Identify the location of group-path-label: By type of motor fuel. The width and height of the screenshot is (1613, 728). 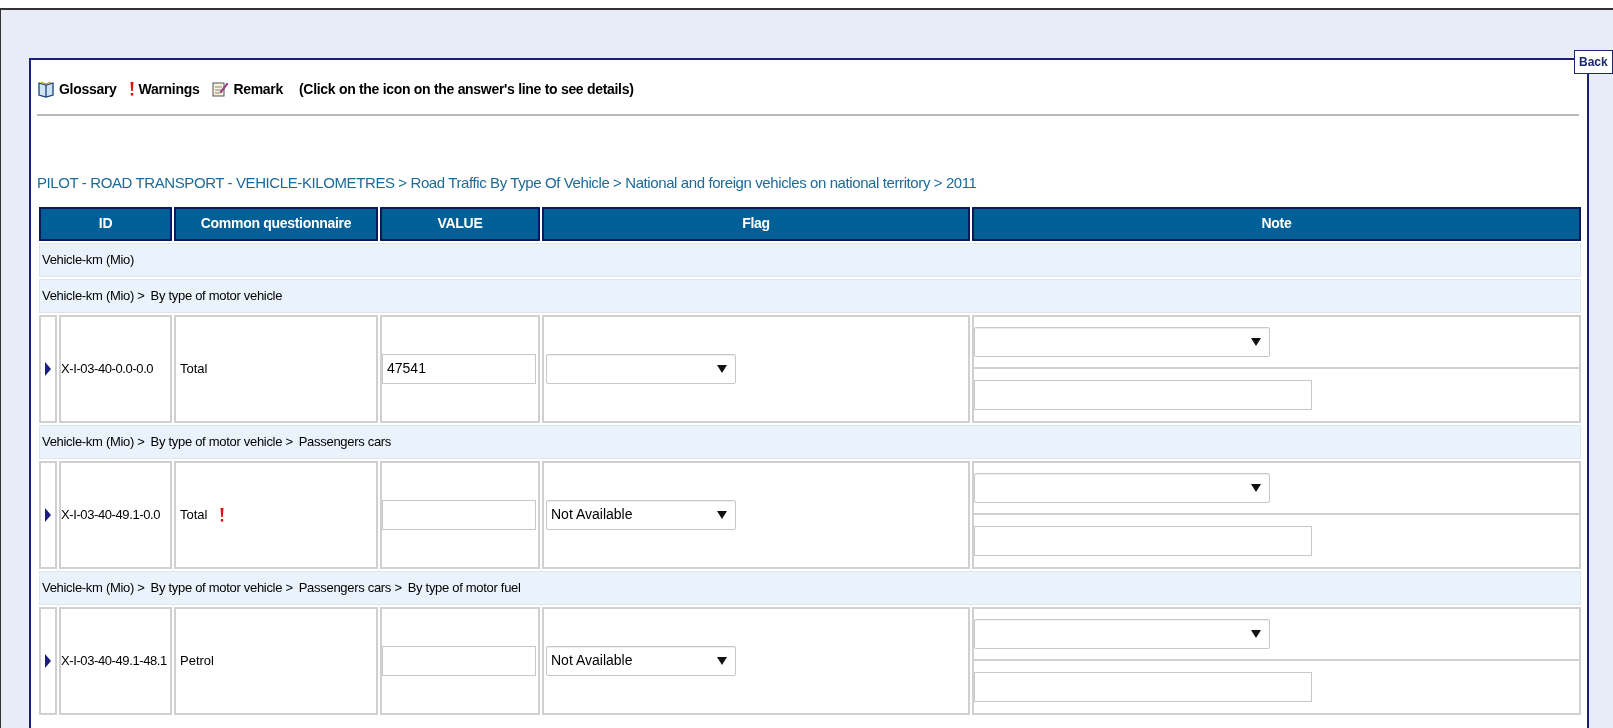
(464, 587).